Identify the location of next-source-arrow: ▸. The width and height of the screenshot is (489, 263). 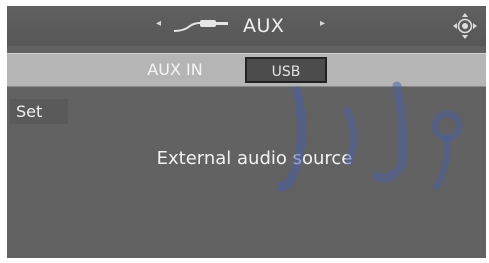
(322, 23).